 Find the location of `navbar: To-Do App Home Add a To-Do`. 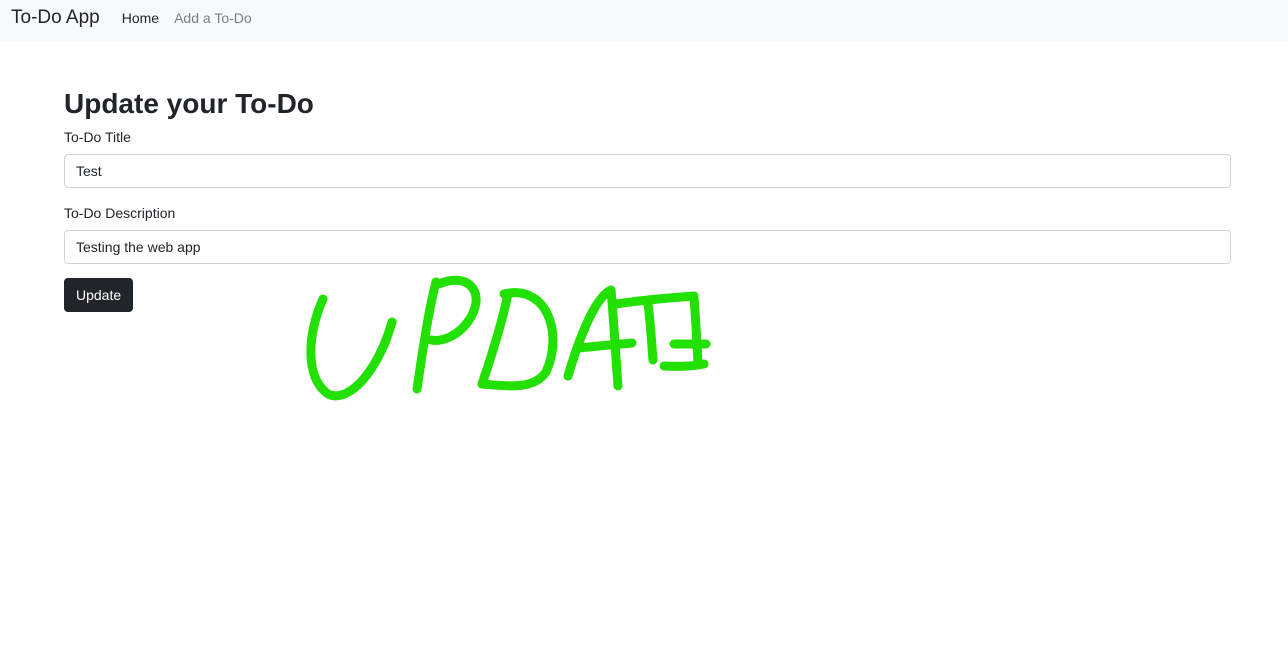

navbar: To-Do App Home Add a To-Do is located at coordinates (644, 20).